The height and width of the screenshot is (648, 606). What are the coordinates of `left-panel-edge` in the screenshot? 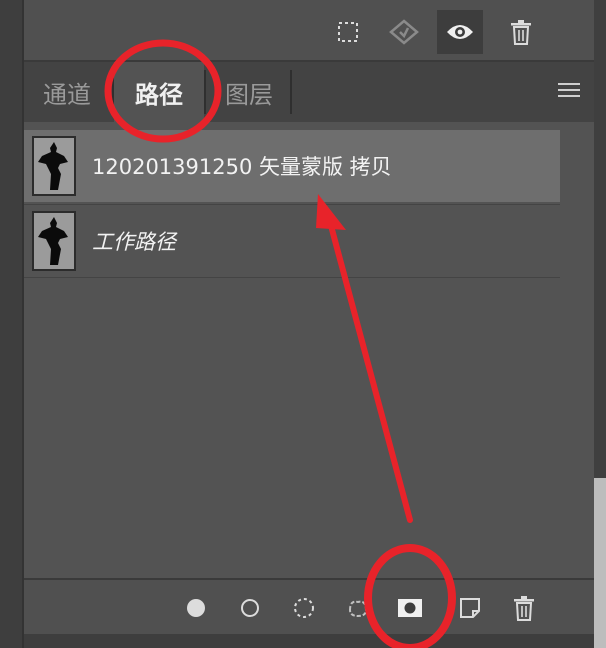 It's located at (12, 324).